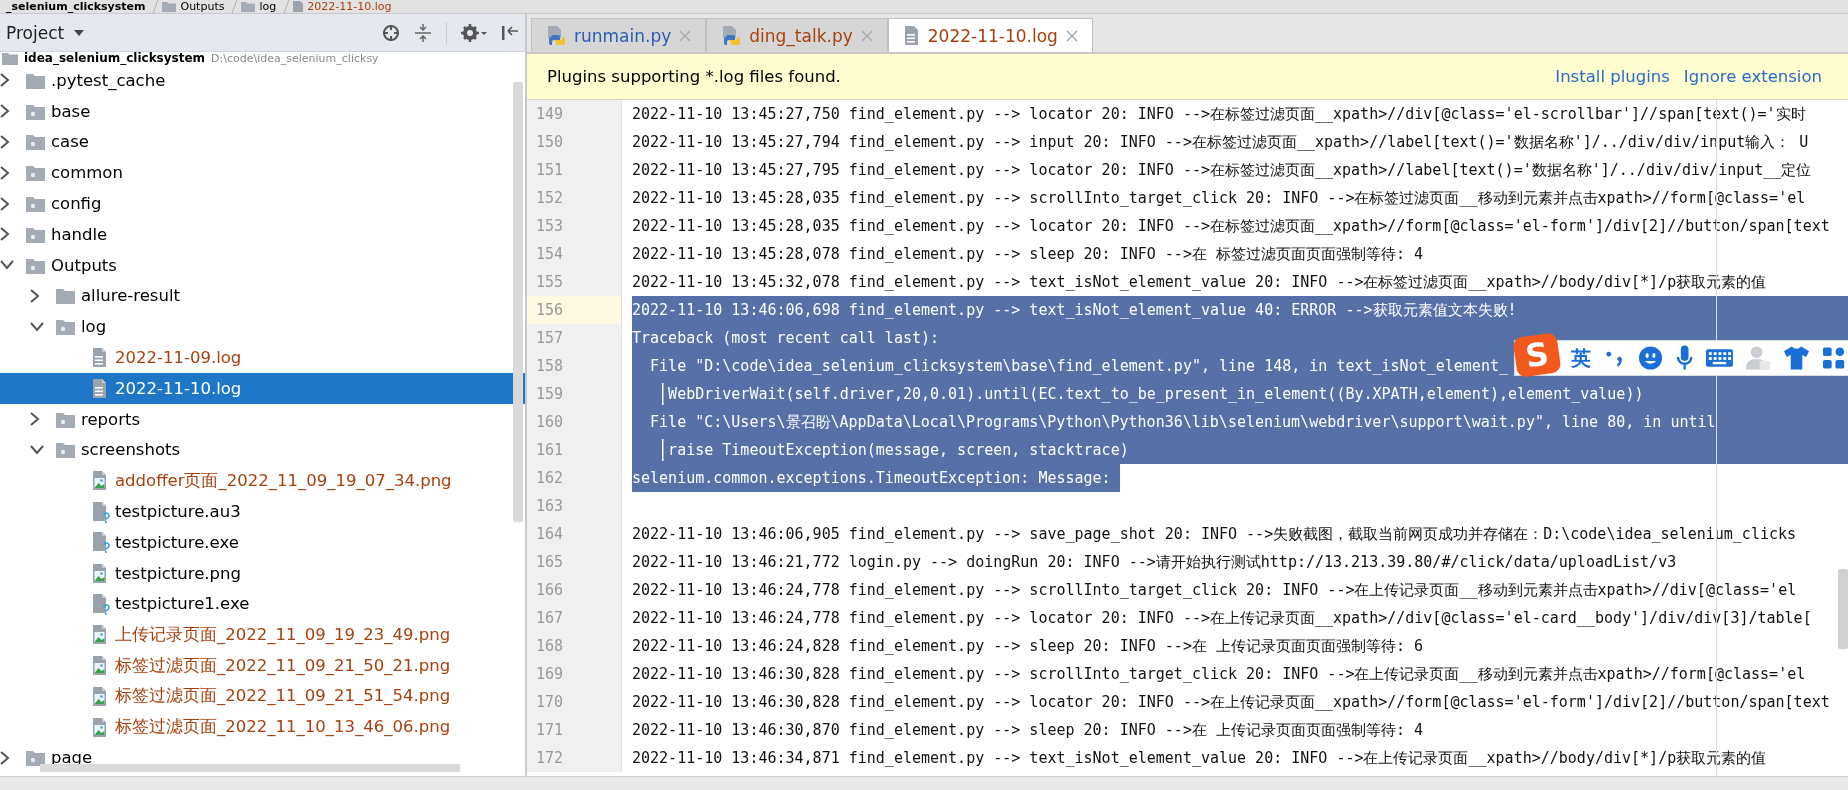 The image size is (1848, 790). Describe the element at coordinates (694, 76) in the screenshot. I see `banner-message: Plugins supporting *.log files found.` at that location.